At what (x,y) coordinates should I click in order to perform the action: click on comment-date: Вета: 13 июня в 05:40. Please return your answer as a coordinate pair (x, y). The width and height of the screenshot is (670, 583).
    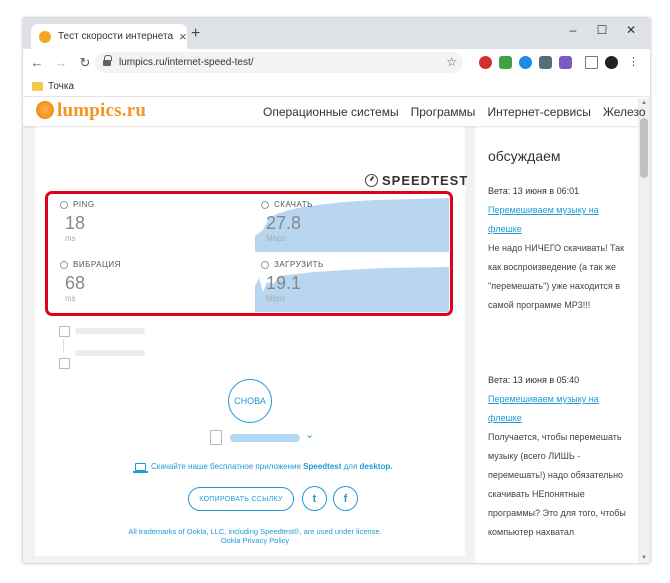
    Looking at the image, I should click on (534, 380).